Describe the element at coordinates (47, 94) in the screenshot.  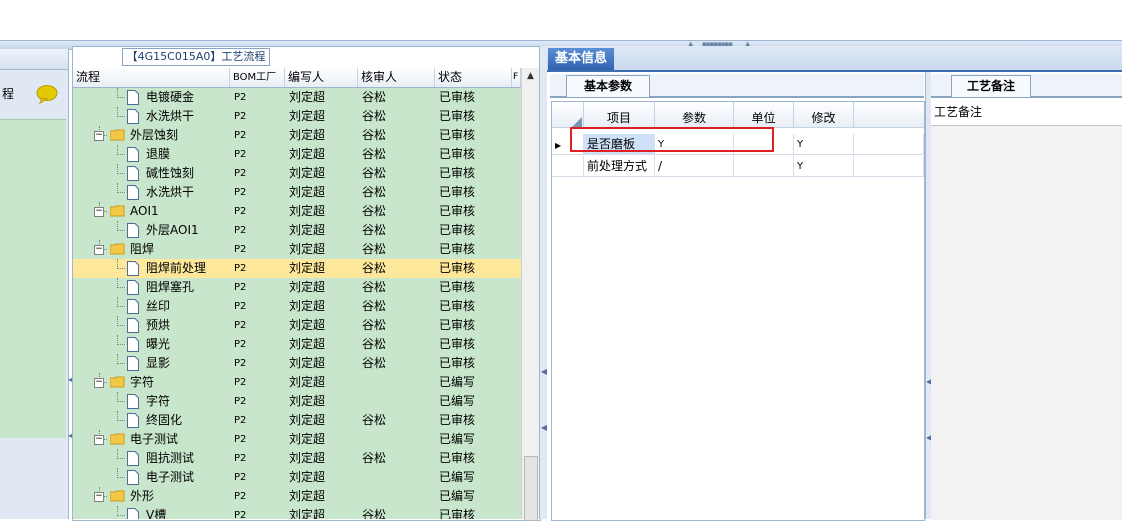
I see `comment-icon` at that location.